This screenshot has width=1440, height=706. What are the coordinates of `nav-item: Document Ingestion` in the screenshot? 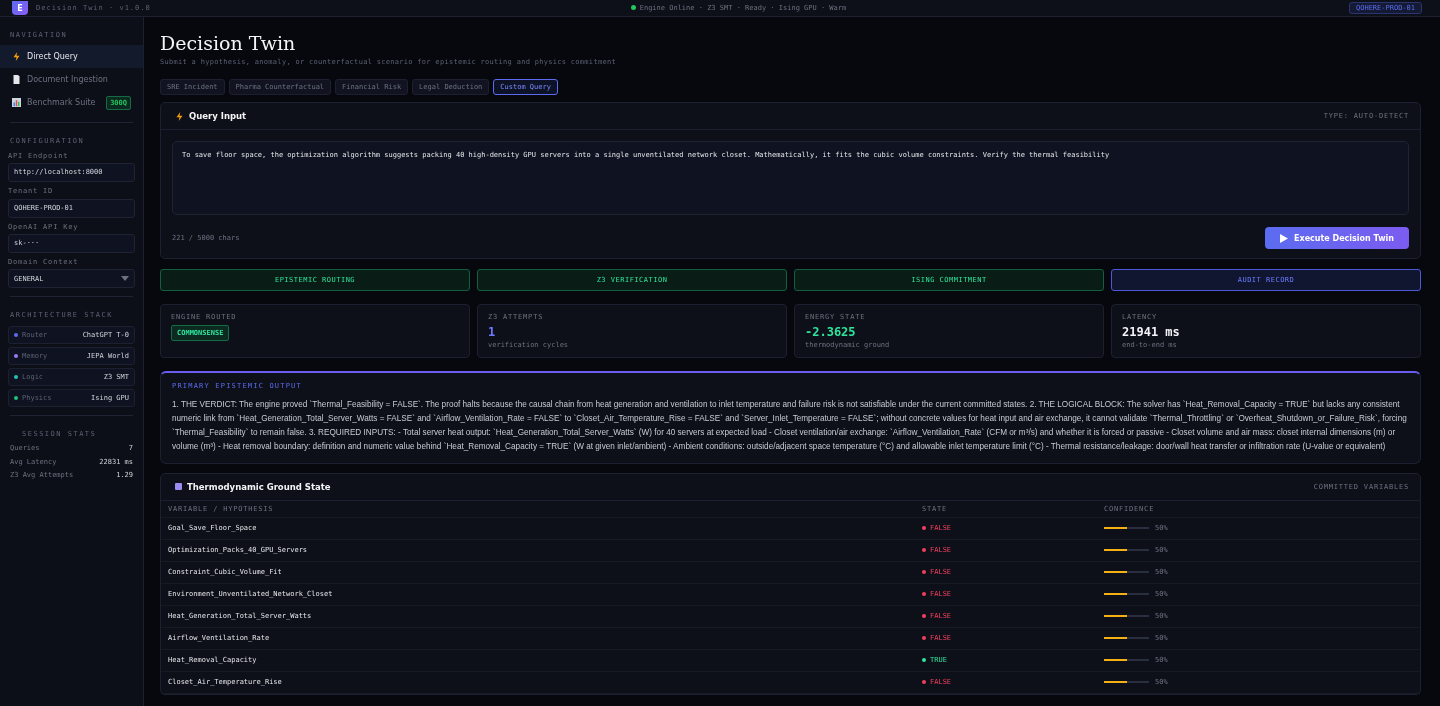 It's located at (71, 80).